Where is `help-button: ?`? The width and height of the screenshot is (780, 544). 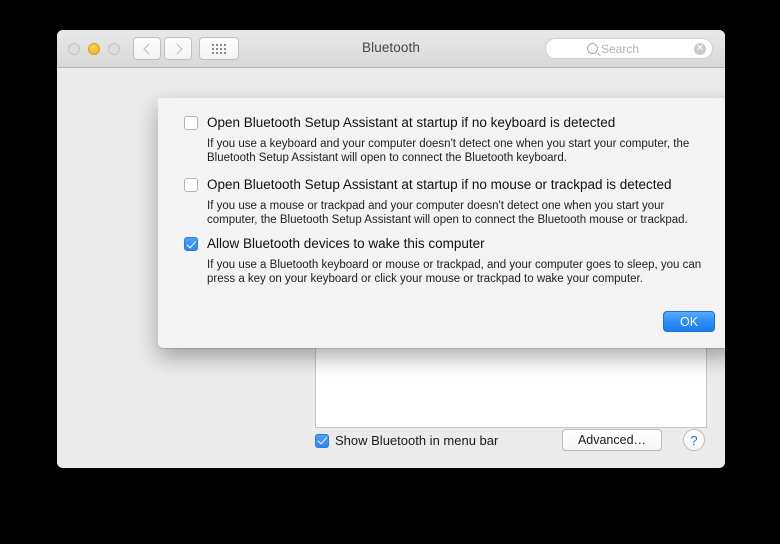 help-button: ? is located at coordinates (694, 440).